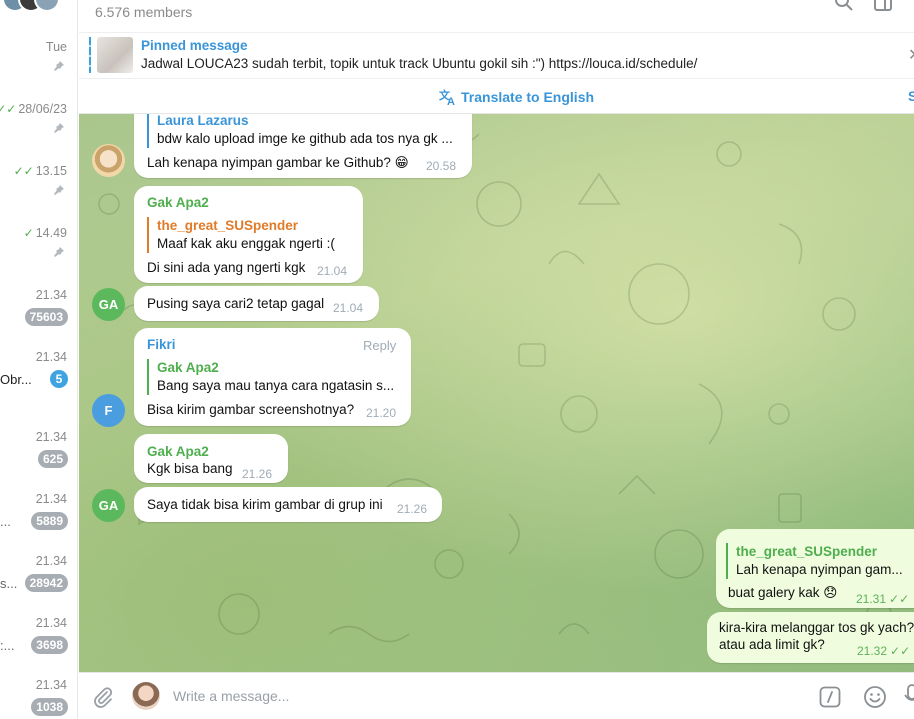 This screenshot has height=719, width=914. I want to click on unread-badge: 3698, so click(49, 645).